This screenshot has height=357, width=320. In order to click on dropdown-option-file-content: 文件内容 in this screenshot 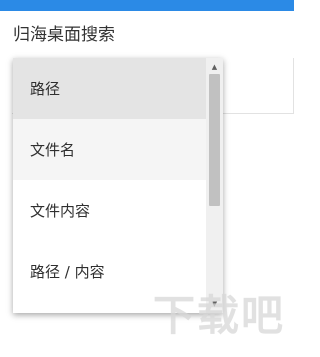, I will do `click(109, 210)`.